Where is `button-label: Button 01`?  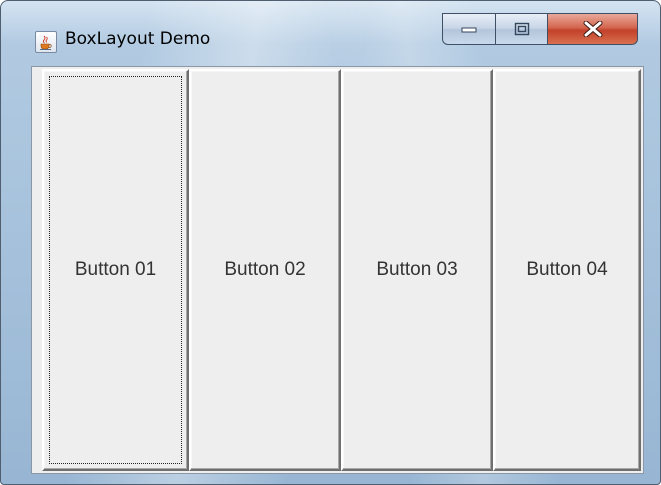 button-label: Button 01 is located at coordinates (115, 269).